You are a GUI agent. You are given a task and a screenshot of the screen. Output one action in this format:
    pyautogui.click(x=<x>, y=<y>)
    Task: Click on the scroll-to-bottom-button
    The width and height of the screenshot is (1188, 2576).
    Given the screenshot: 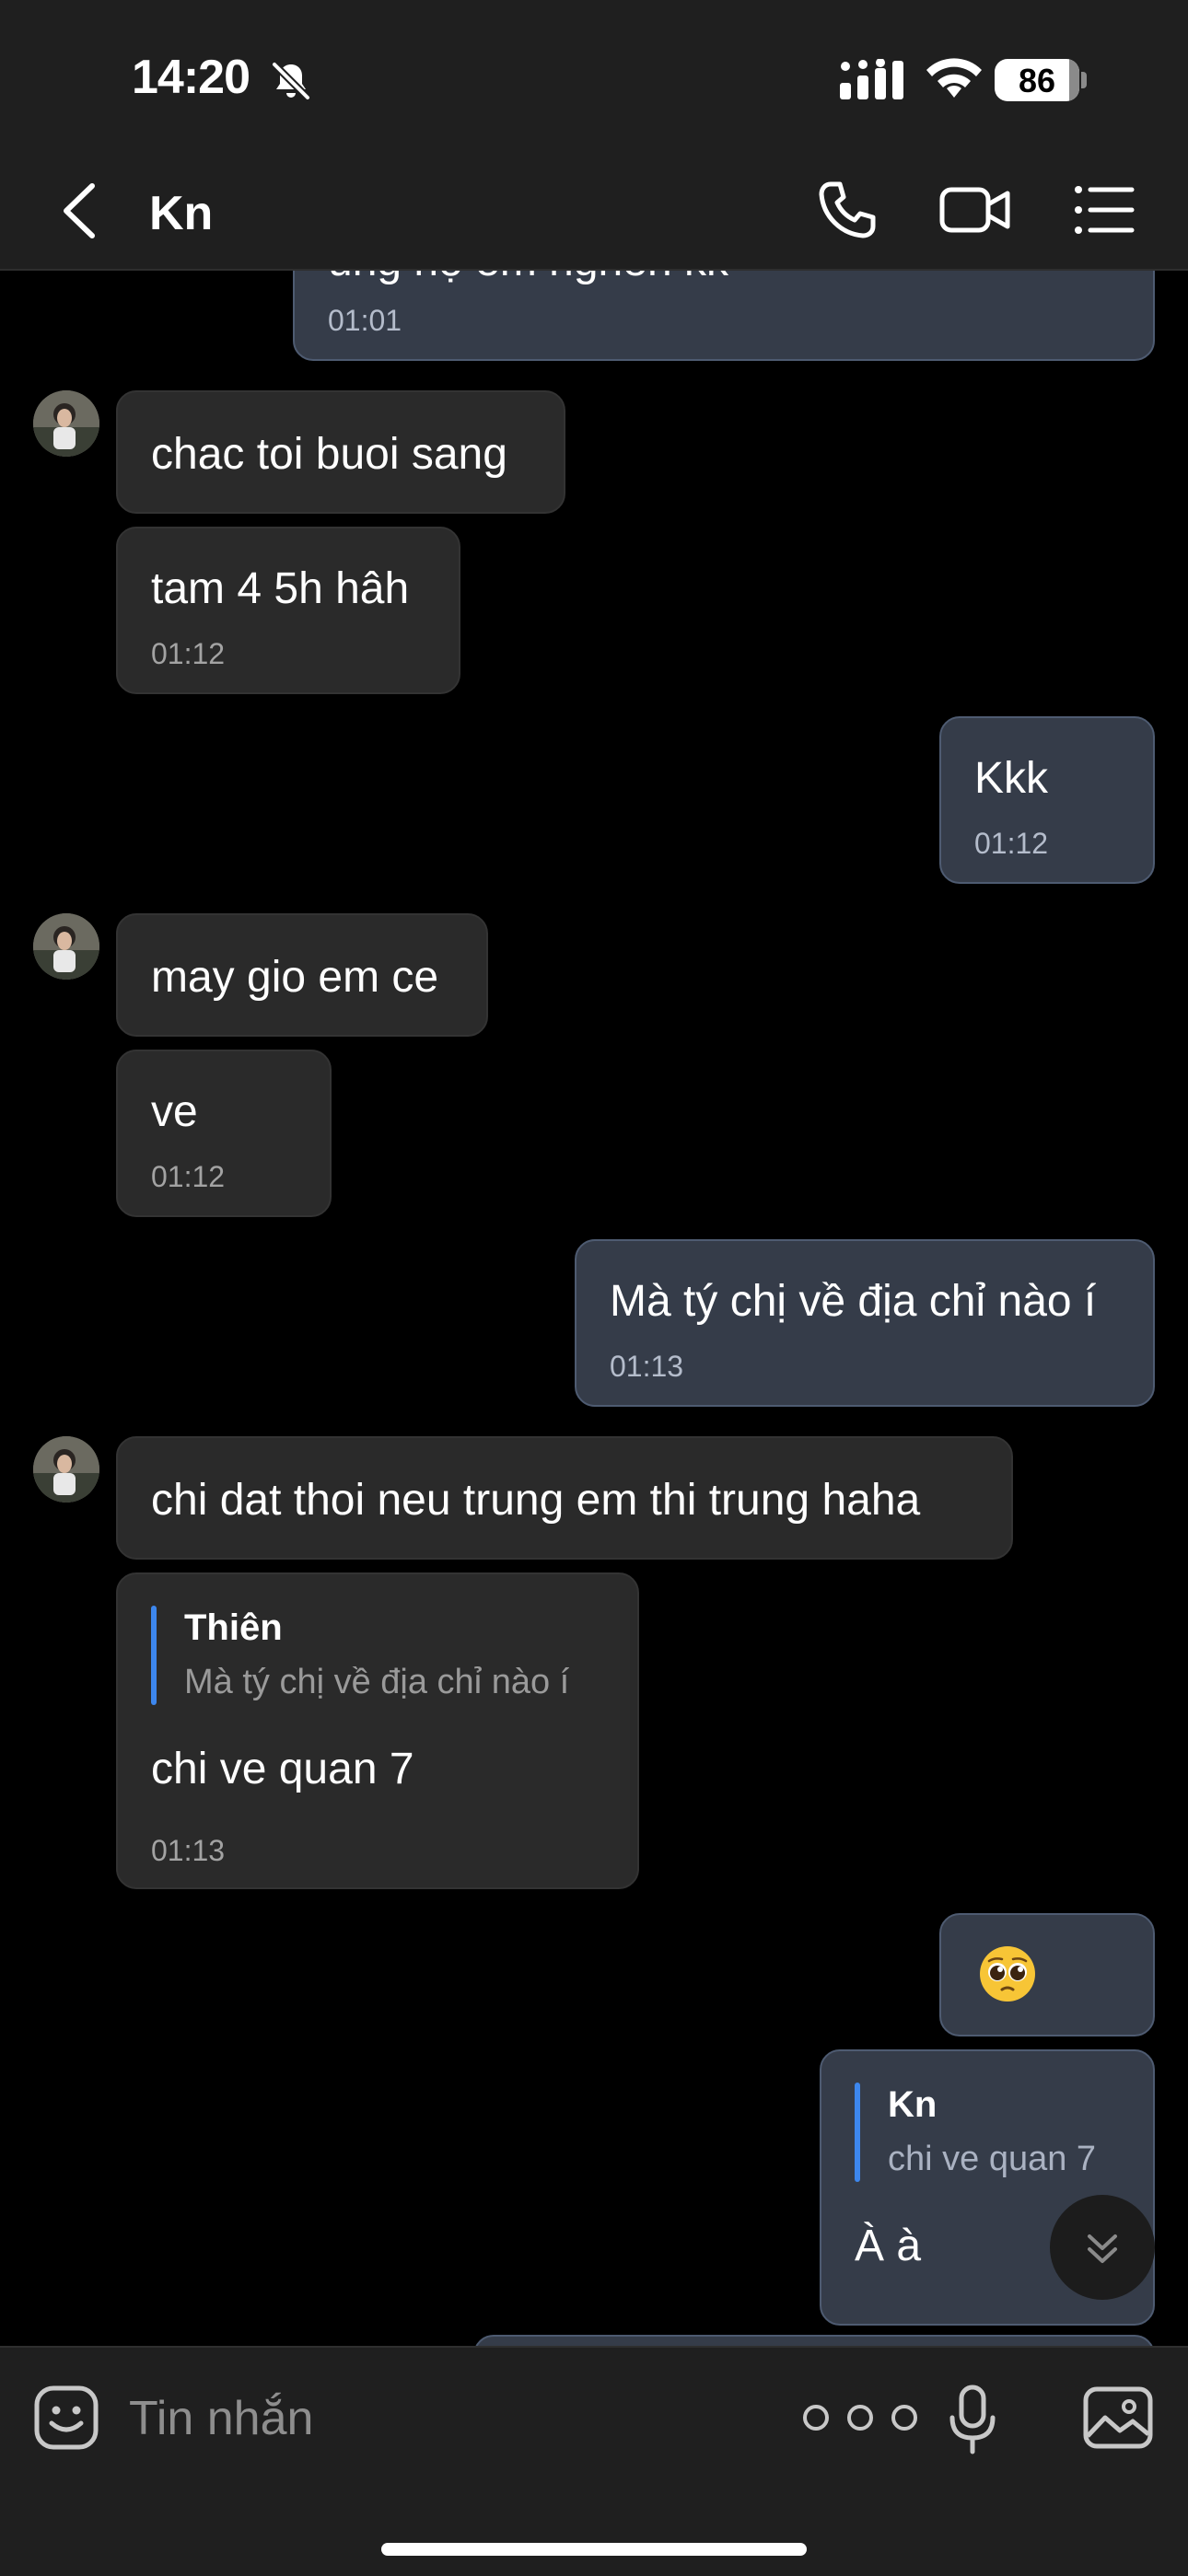 What is the action you would take?
    pyautogui.click(x=1102, y=2247)
    